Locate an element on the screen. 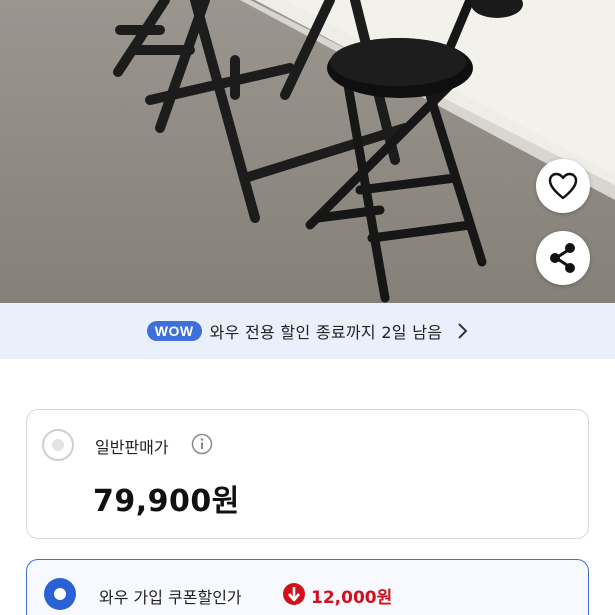  chevron-right-icon is located at coordinates (462, 331).